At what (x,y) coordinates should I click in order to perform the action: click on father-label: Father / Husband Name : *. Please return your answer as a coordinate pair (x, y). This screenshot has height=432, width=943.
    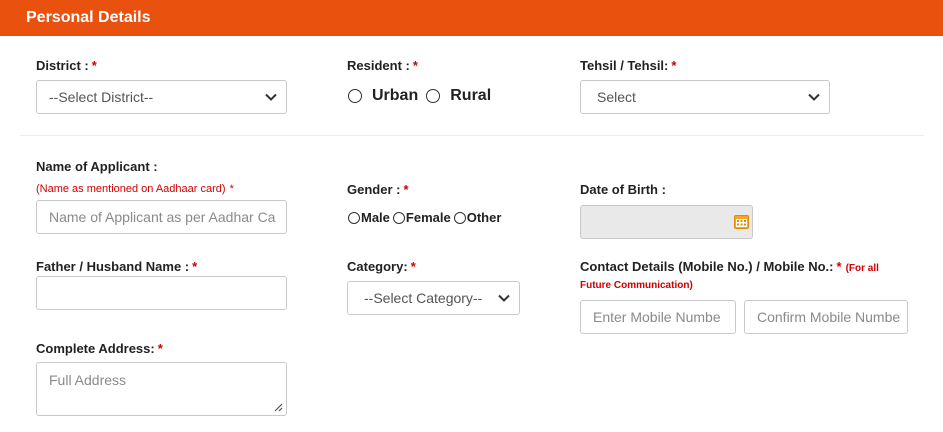
    Looking at the image, I should click on (117, 266).